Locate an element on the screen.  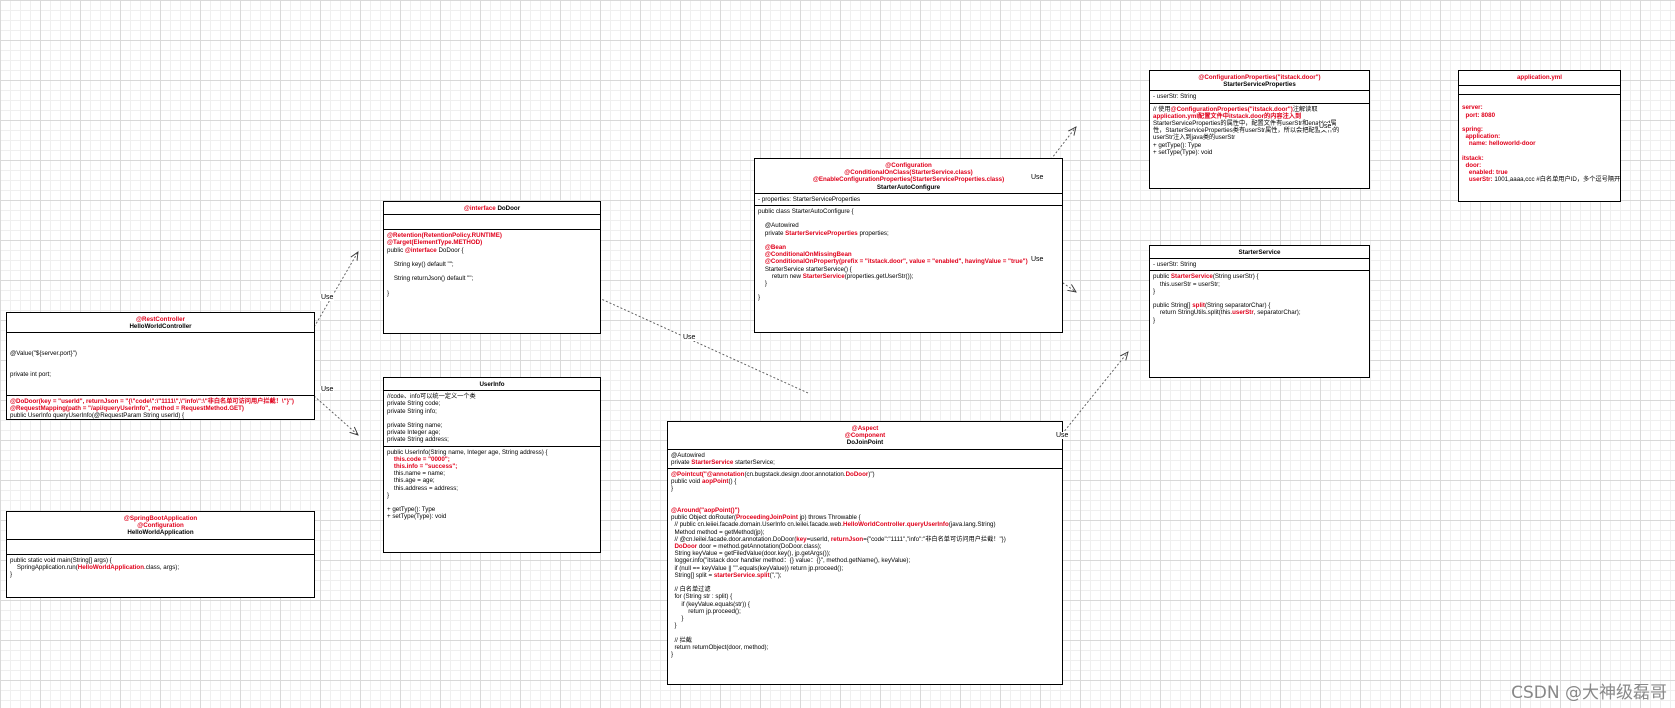
code-segment: key is located at coordinates (801, 539).